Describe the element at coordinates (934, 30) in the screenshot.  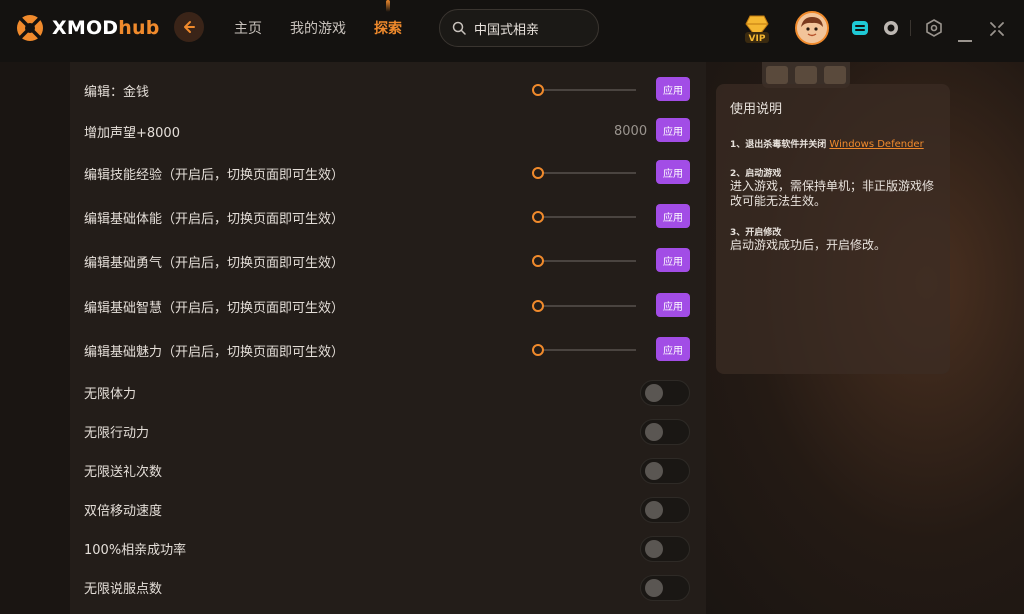
I see `settings-icon` at that location.